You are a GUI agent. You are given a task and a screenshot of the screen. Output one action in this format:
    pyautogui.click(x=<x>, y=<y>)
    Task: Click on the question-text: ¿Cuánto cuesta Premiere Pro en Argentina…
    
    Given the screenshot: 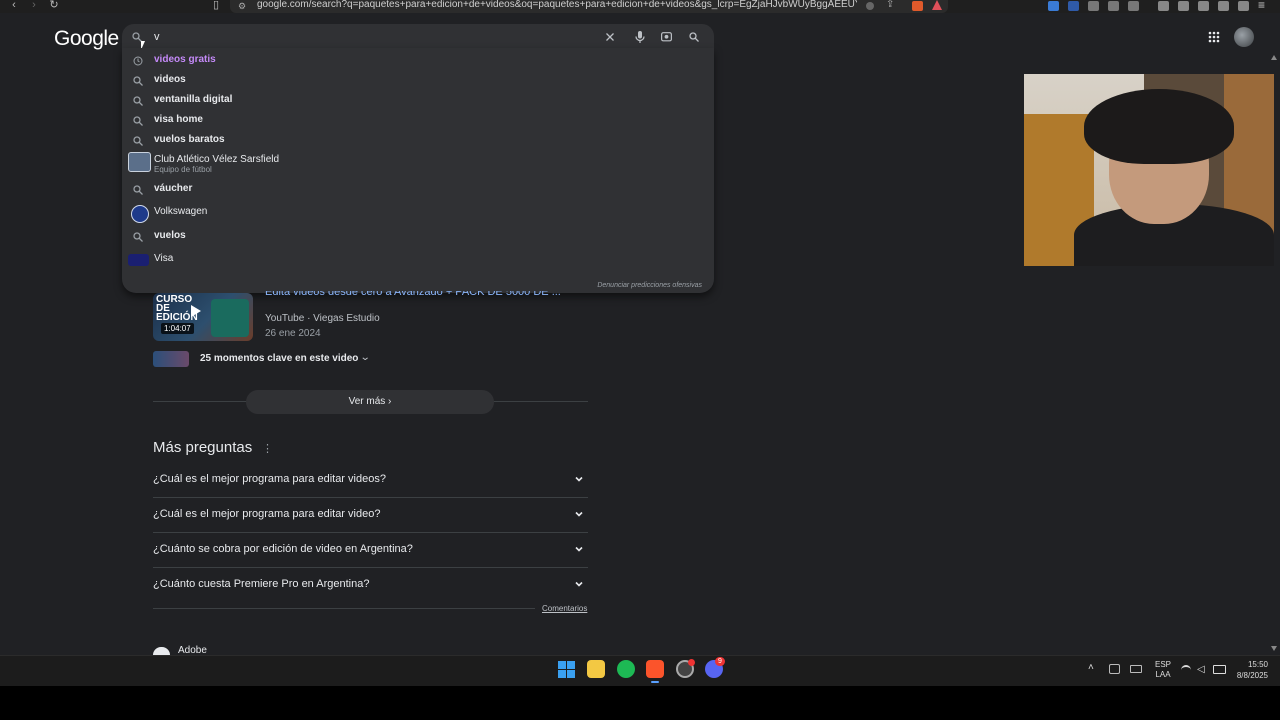 What is the action you would take?
    pyautogui.click(x=261, y=584)
    